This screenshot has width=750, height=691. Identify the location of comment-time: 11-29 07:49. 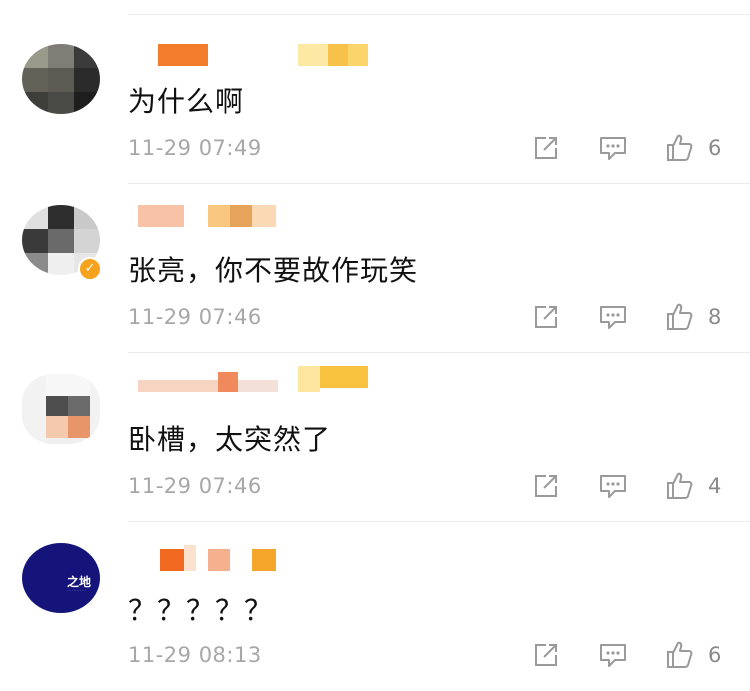
(195, 148).